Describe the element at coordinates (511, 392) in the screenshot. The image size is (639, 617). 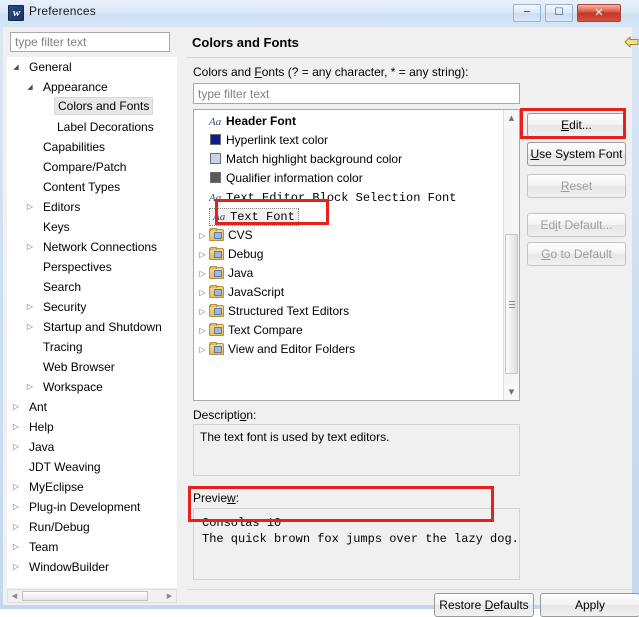
I see `scroll-down-icon: ▼` at that location.